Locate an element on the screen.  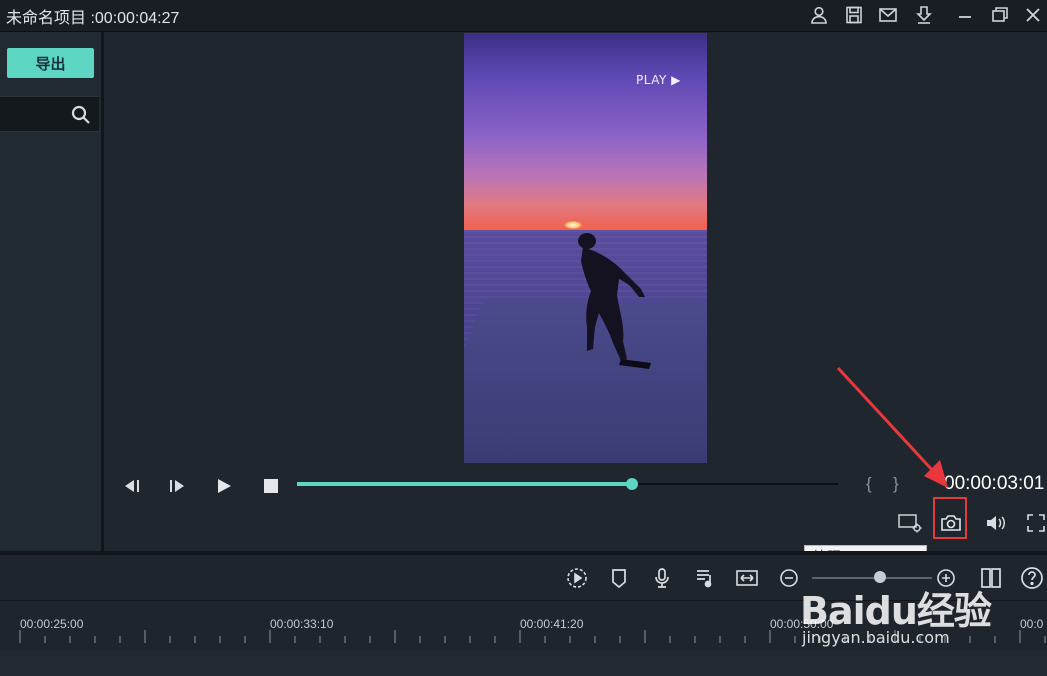
play-button is located at coordinates (224, 486).